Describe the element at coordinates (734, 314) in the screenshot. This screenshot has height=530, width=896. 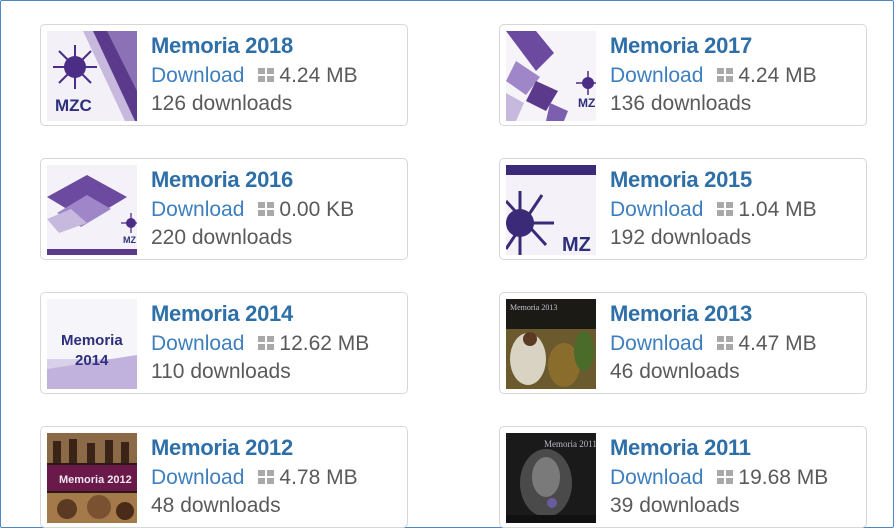
I see `document-title: Memoria 2013` at that location.